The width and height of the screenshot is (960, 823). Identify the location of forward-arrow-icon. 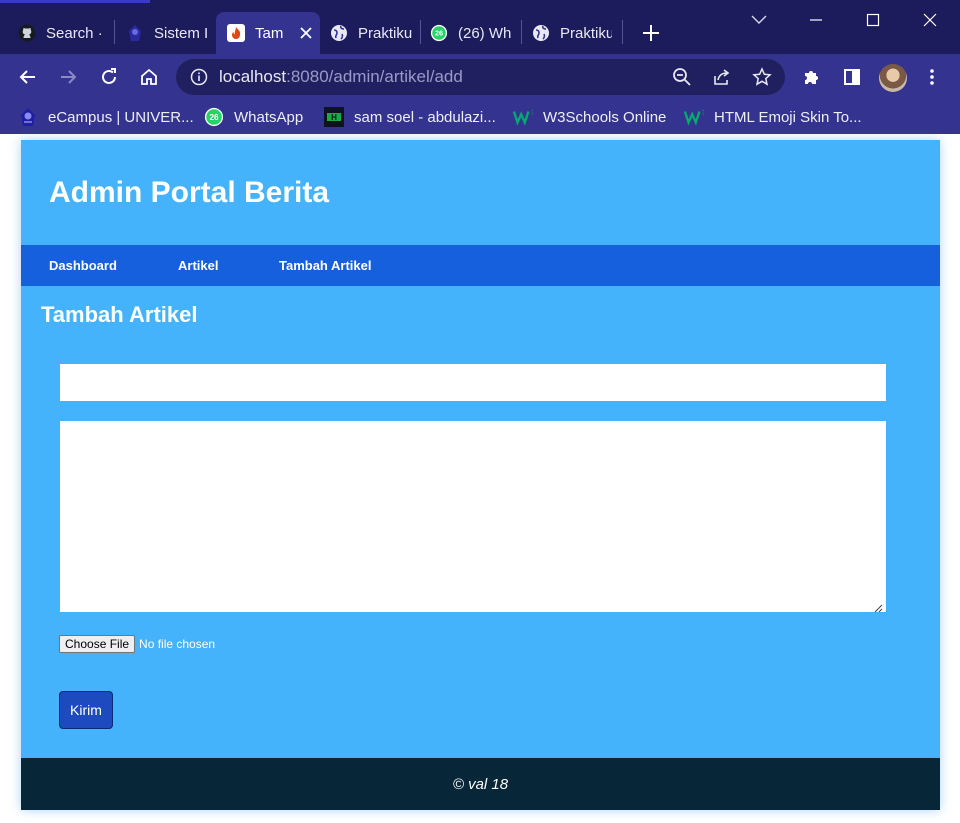
(68, 77).